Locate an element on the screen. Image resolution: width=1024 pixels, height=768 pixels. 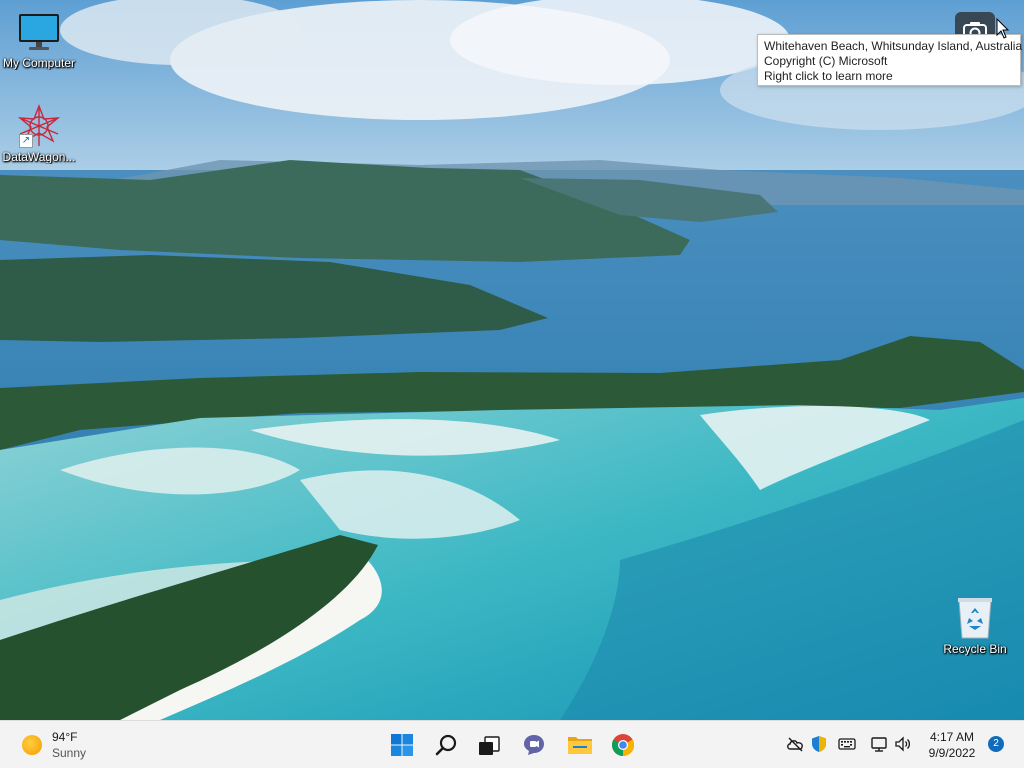
taskbar: 94°F Sunny 4:17 AM 9/9/2022 2 is located at coordinates (512, 744).